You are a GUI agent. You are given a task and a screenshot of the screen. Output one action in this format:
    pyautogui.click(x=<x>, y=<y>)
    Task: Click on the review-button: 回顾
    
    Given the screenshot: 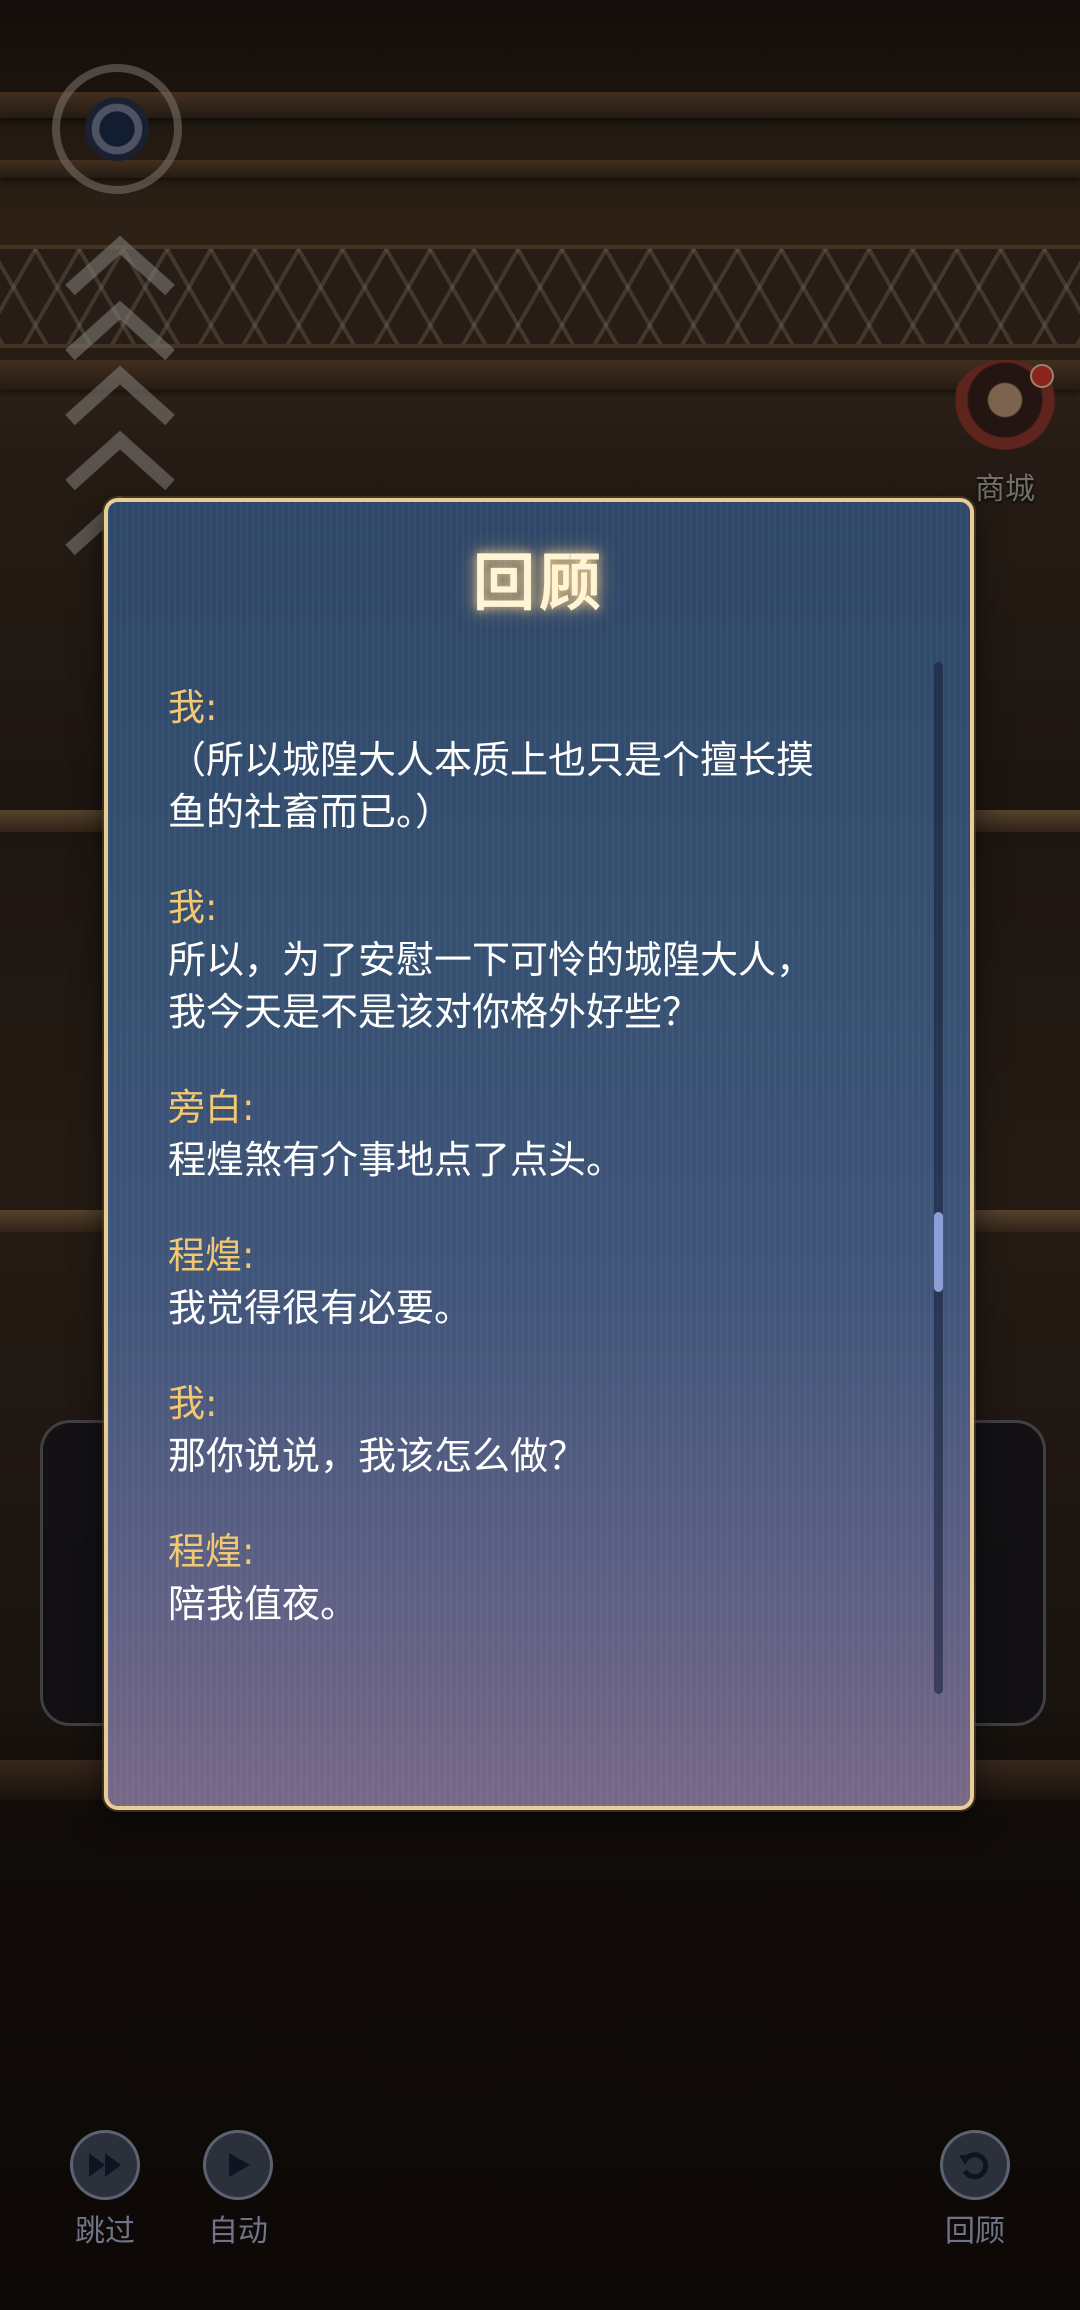 What is the action you would take?
    pyautogui.click(x=975, y=2190)
    